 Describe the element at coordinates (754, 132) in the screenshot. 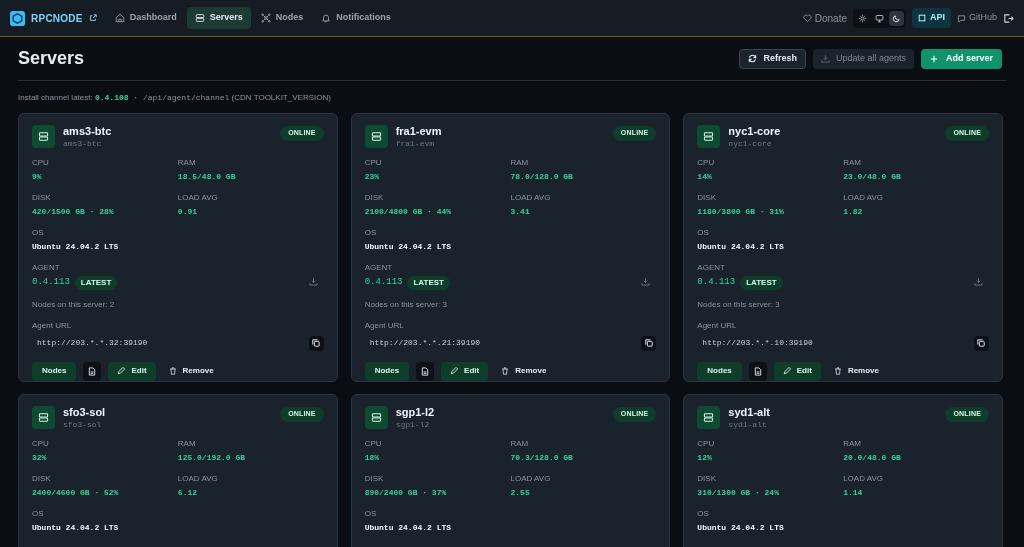

I see `server-name: nyc1-core` at that location.